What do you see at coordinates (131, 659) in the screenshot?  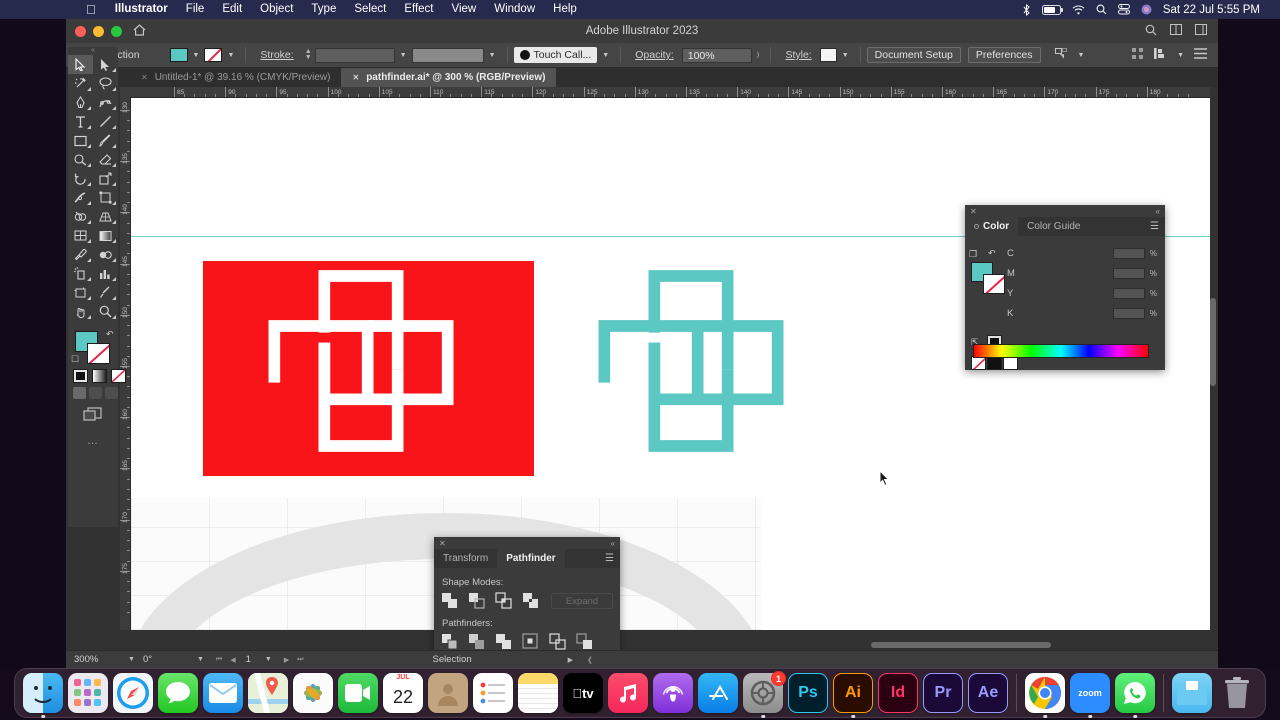 I see `zoom-chevron-icon: ▼` at bounding box center [131, 659].